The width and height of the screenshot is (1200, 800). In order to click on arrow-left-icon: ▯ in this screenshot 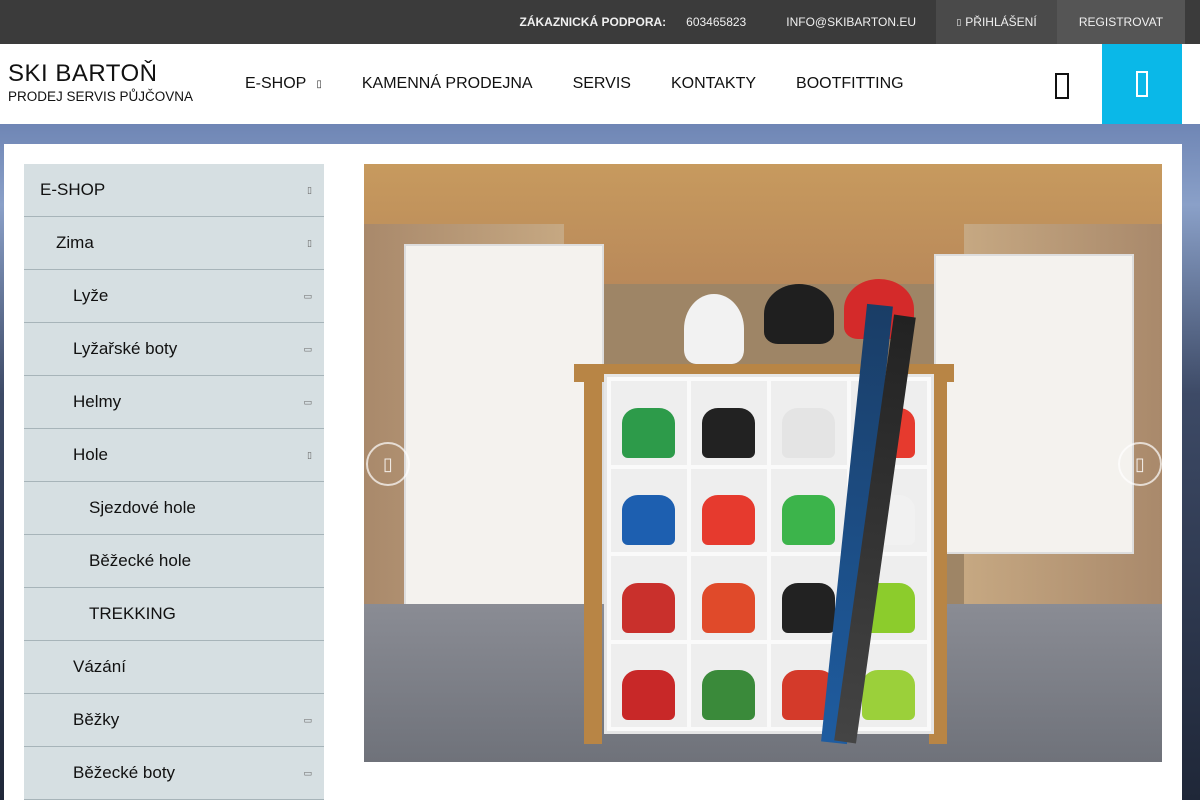, I will do `click(388, 463)`.